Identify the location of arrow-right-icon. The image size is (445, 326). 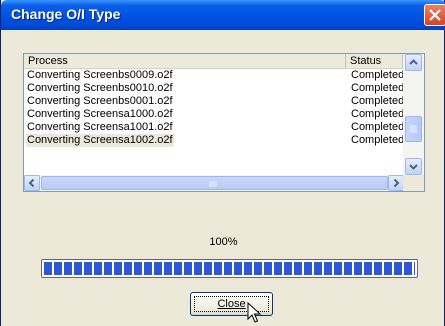
(396, 183).